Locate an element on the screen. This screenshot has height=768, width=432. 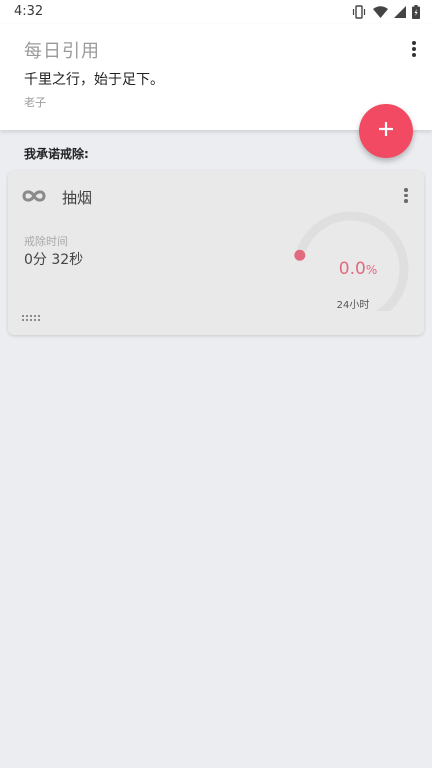
elapsed-label: 戒除时间 is located at coordinates (46, 241).